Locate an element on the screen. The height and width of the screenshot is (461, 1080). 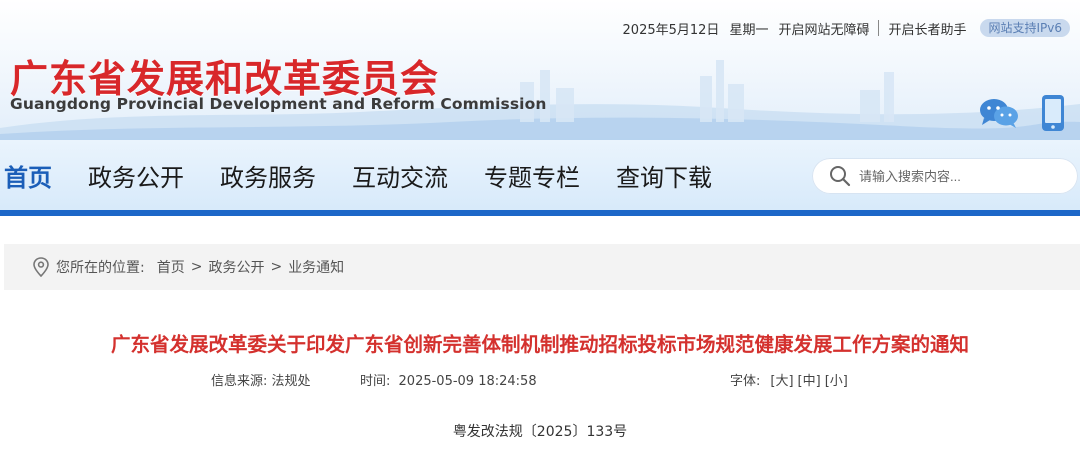
breadcrumb: 您所在的位置: 首页 > 政务公开 > 业务通知 is located at coordinates (542, 267).